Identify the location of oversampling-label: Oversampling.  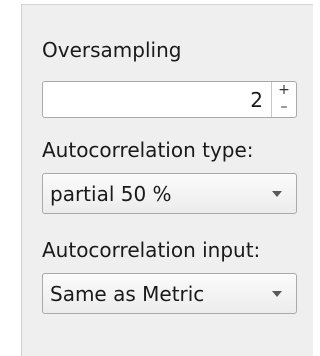
(112, 50).